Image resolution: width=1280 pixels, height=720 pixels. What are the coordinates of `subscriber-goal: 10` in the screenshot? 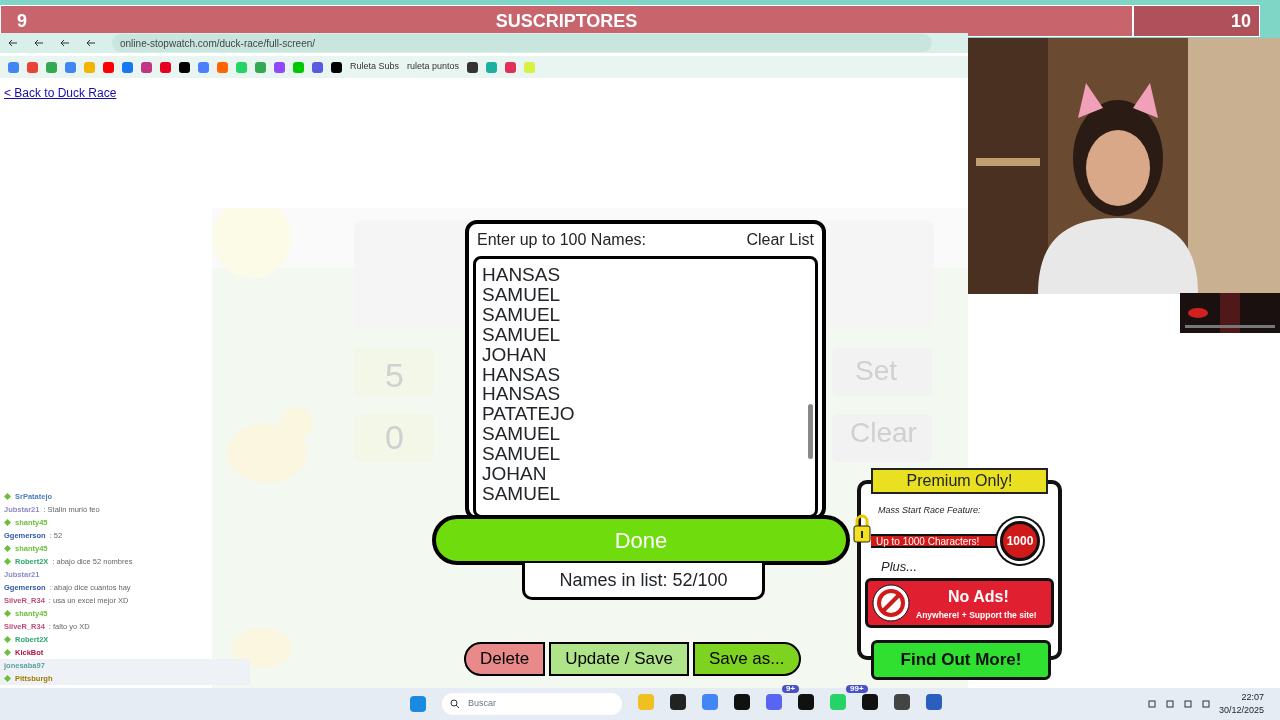 It's located at (1240, 21).